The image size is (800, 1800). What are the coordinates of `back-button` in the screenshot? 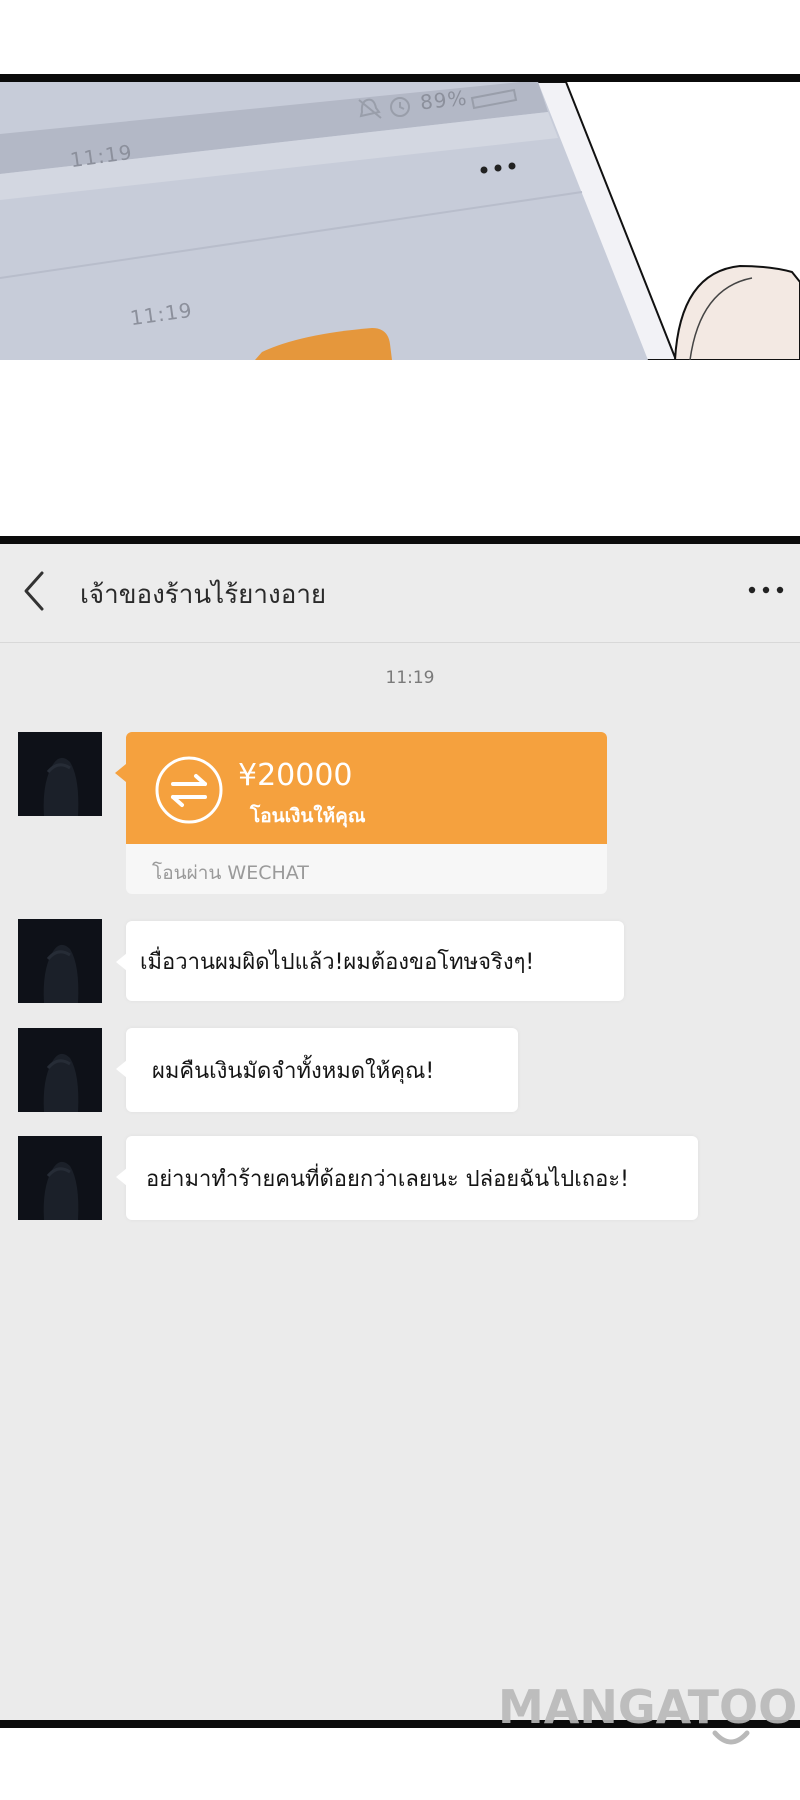 It's located at (37, 591).